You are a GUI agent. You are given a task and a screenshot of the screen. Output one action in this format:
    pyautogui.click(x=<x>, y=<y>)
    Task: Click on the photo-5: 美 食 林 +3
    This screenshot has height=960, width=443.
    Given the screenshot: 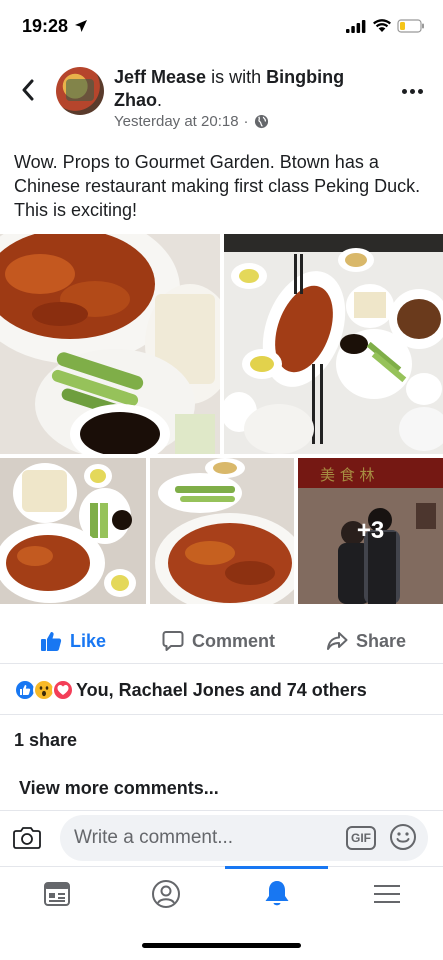 What is the action you would take?
    pyautogui.click(x=370, y=531)
    